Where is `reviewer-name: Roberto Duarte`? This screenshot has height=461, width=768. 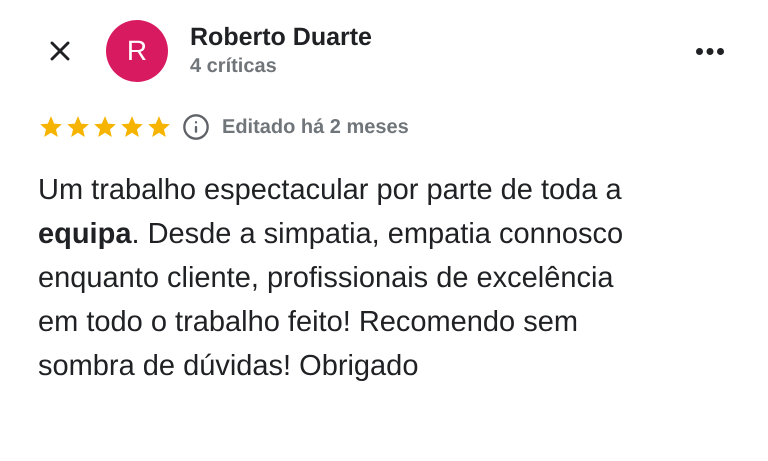 reviewer-name: Roberto Duarte is located at coordinates (281, 37).